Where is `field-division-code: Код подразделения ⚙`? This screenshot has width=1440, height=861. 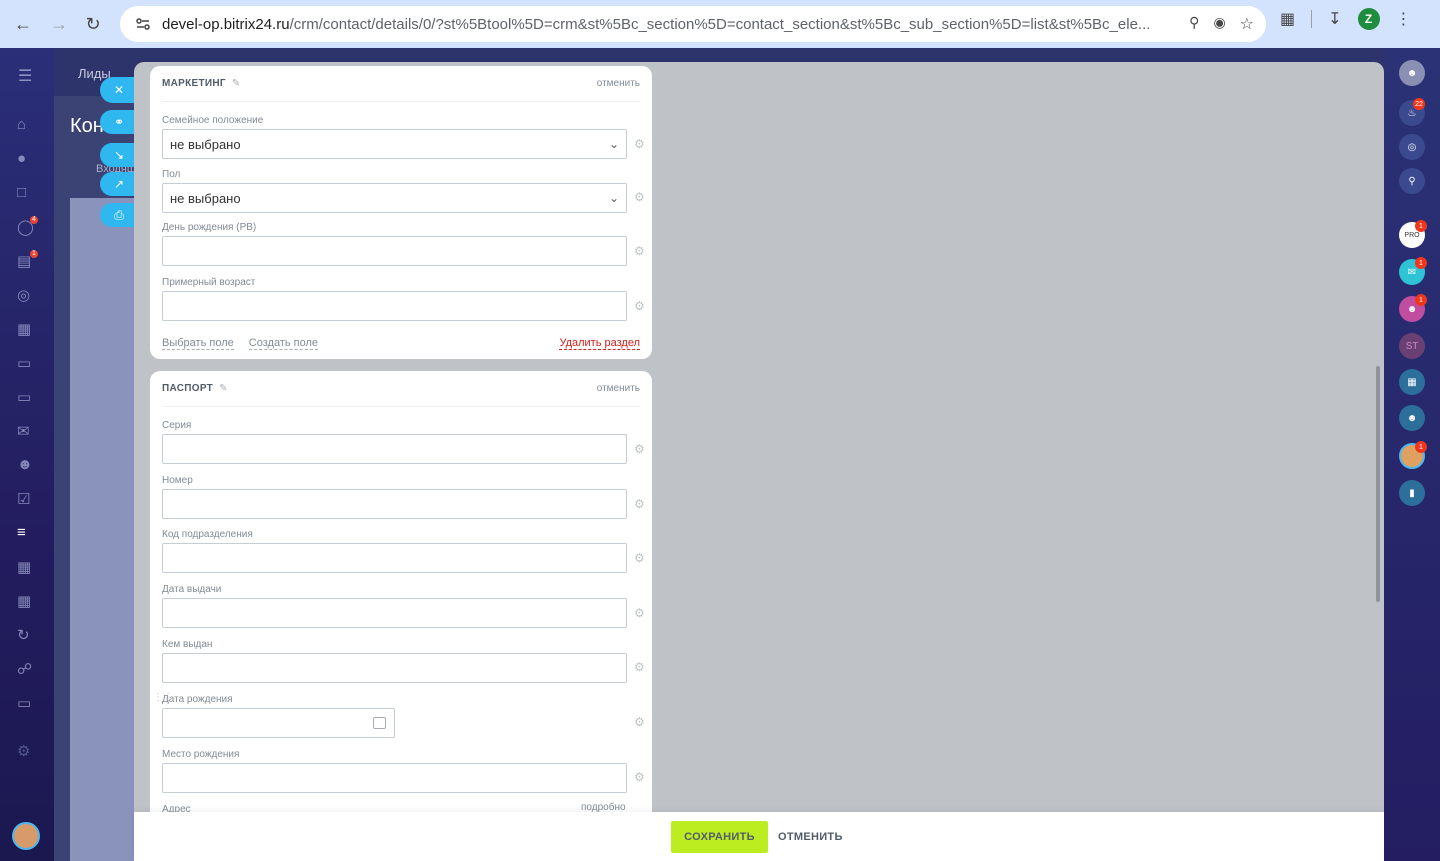 field-division-code: Код подразделения ⚙ is located at coordinates (403, 551).